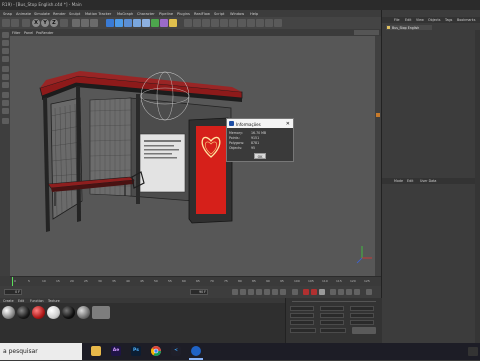  I want to click on keyframe-selection-icon, so click(322, 292).